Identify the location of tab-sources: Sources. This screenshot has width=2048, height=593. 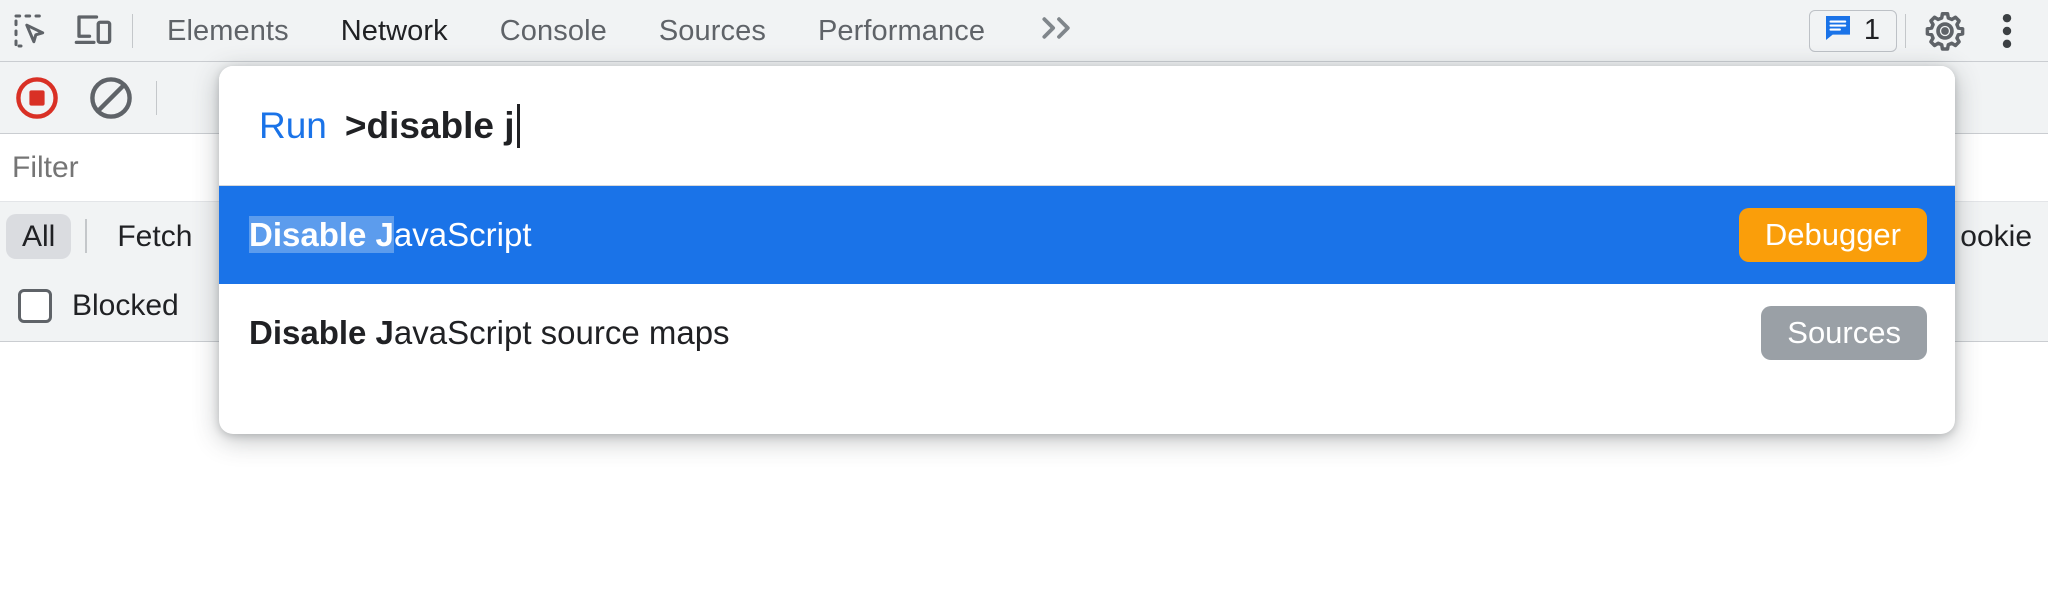
(712, 31).